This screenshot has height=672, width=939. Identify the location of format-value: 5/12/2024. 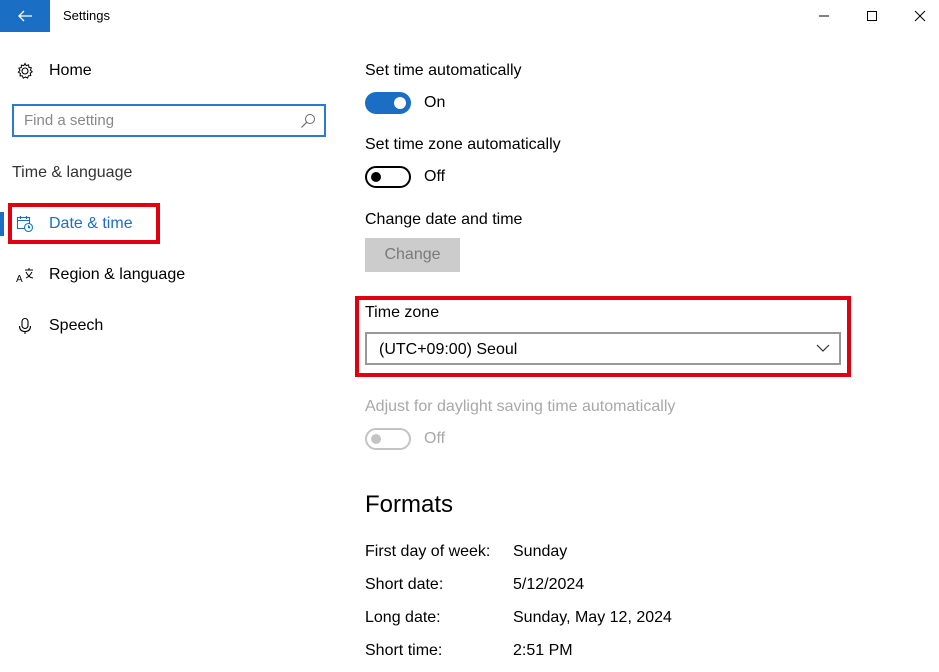
(549, 584).